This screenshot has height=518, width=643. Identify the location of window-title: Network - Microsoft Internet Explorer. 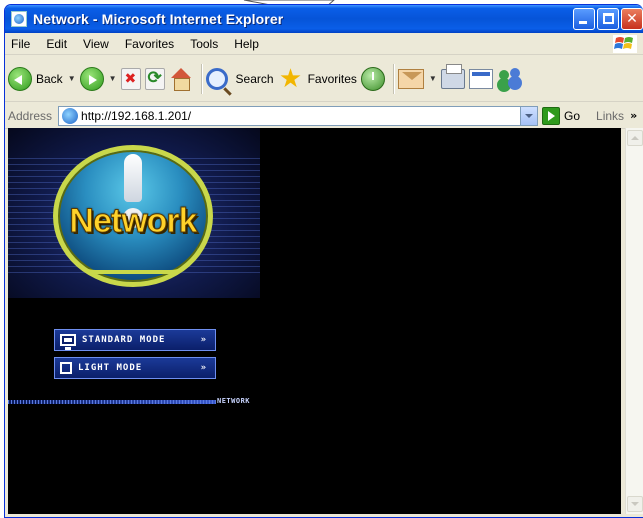
(158, 19).